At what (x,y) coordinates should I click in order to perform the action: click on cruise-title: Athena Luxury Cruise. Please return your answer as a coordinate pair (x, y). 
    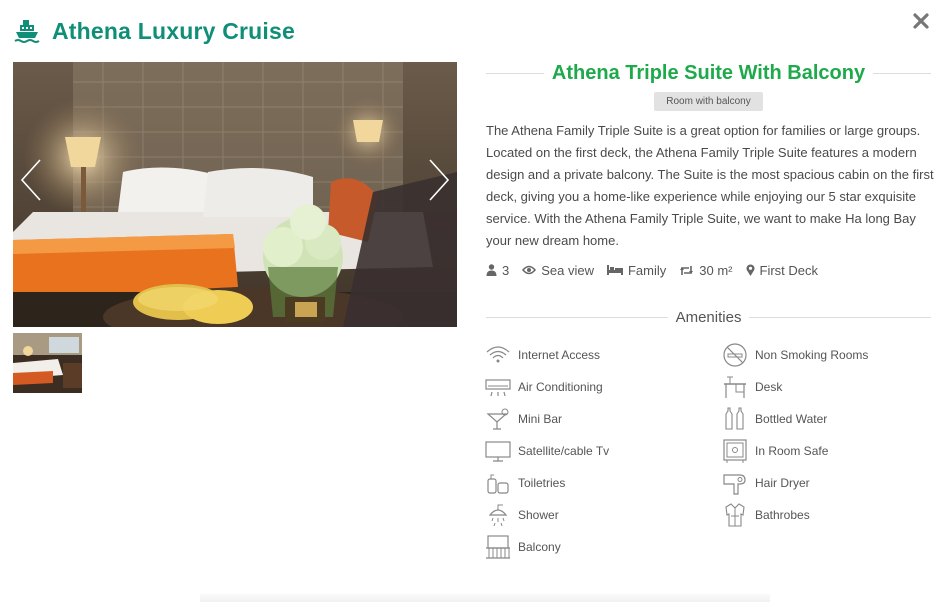
    Looking at the image, I should click on (173, 30).